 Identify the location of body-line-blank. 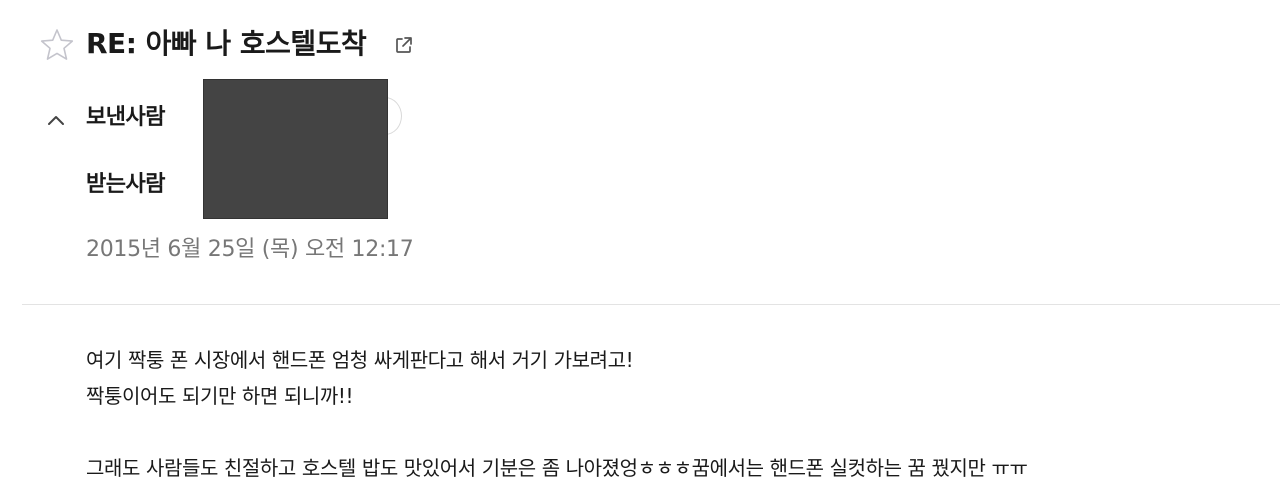
(556, 432).